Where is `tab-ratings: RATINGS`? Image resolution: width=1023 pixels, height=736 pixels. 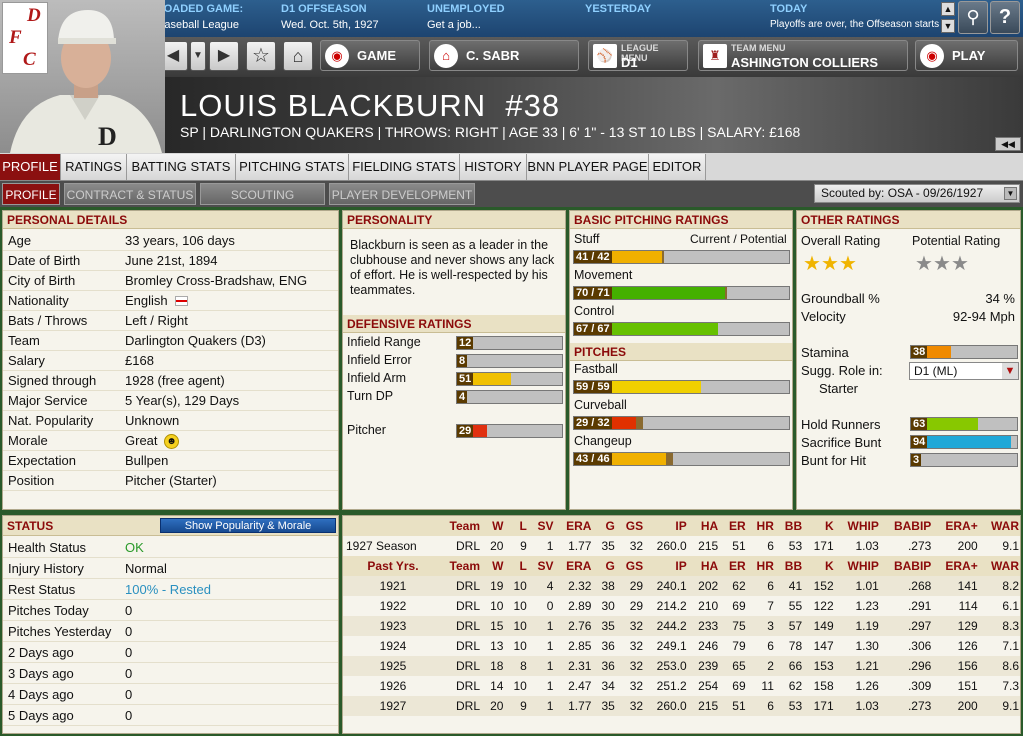
tab-ratings: RATINGS is located at coordinates (94, 167).